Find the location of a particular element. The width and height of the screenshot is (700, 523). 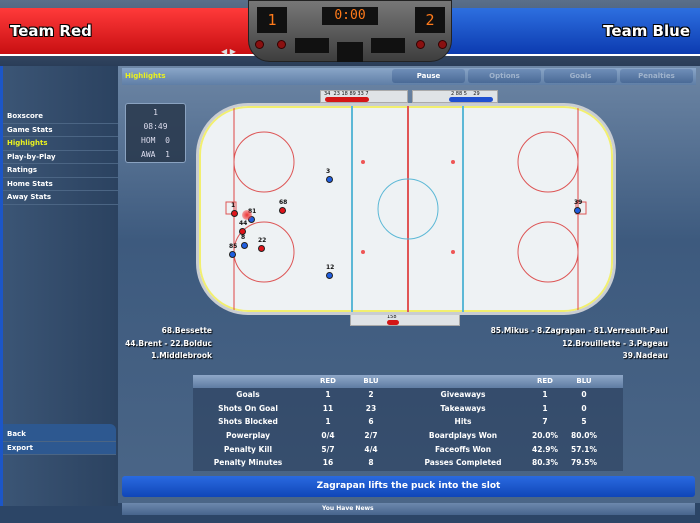

stat-cell: 2 is located at coordinates (371, 394).